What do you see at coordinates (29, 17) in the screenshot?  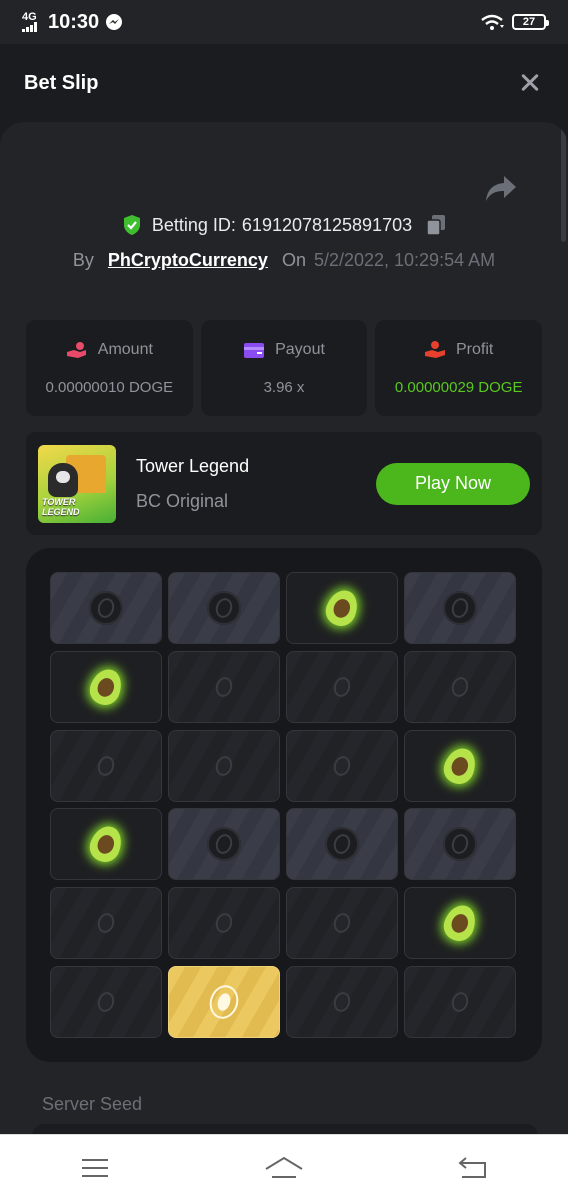 I see `network-type: 4G` at bounding box center [29, 17].